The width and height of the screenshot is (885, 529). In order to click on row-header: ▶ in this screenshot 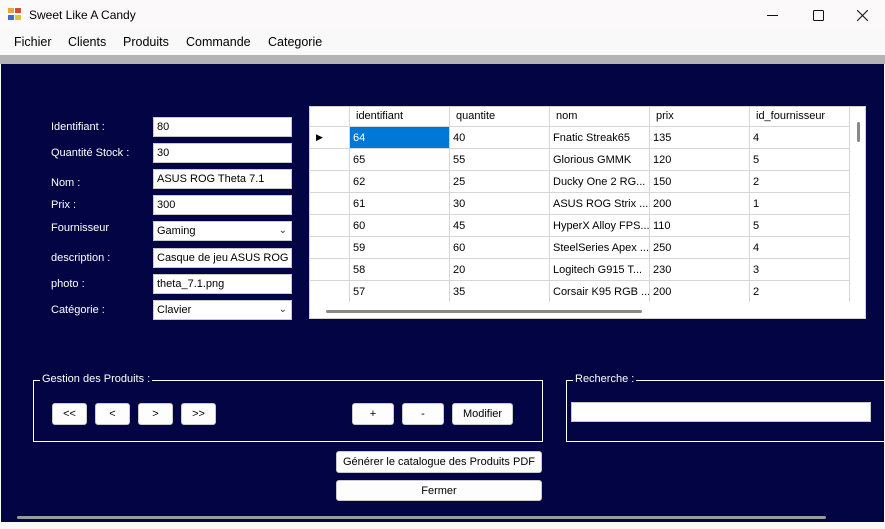, I will do `click(330, 138)`.